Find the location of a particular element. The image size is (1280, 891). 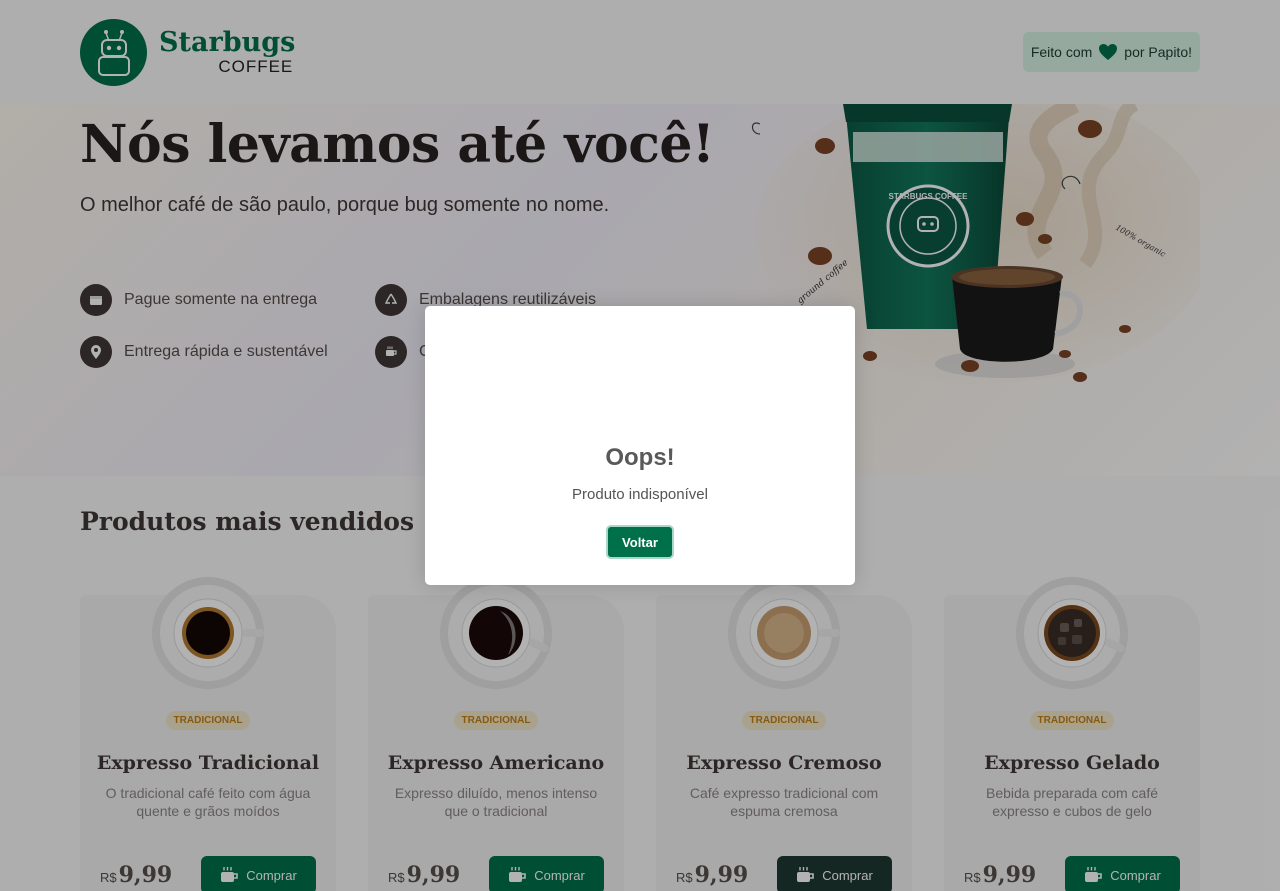

modal-title: Oops! is located at coordinates (640, 457).